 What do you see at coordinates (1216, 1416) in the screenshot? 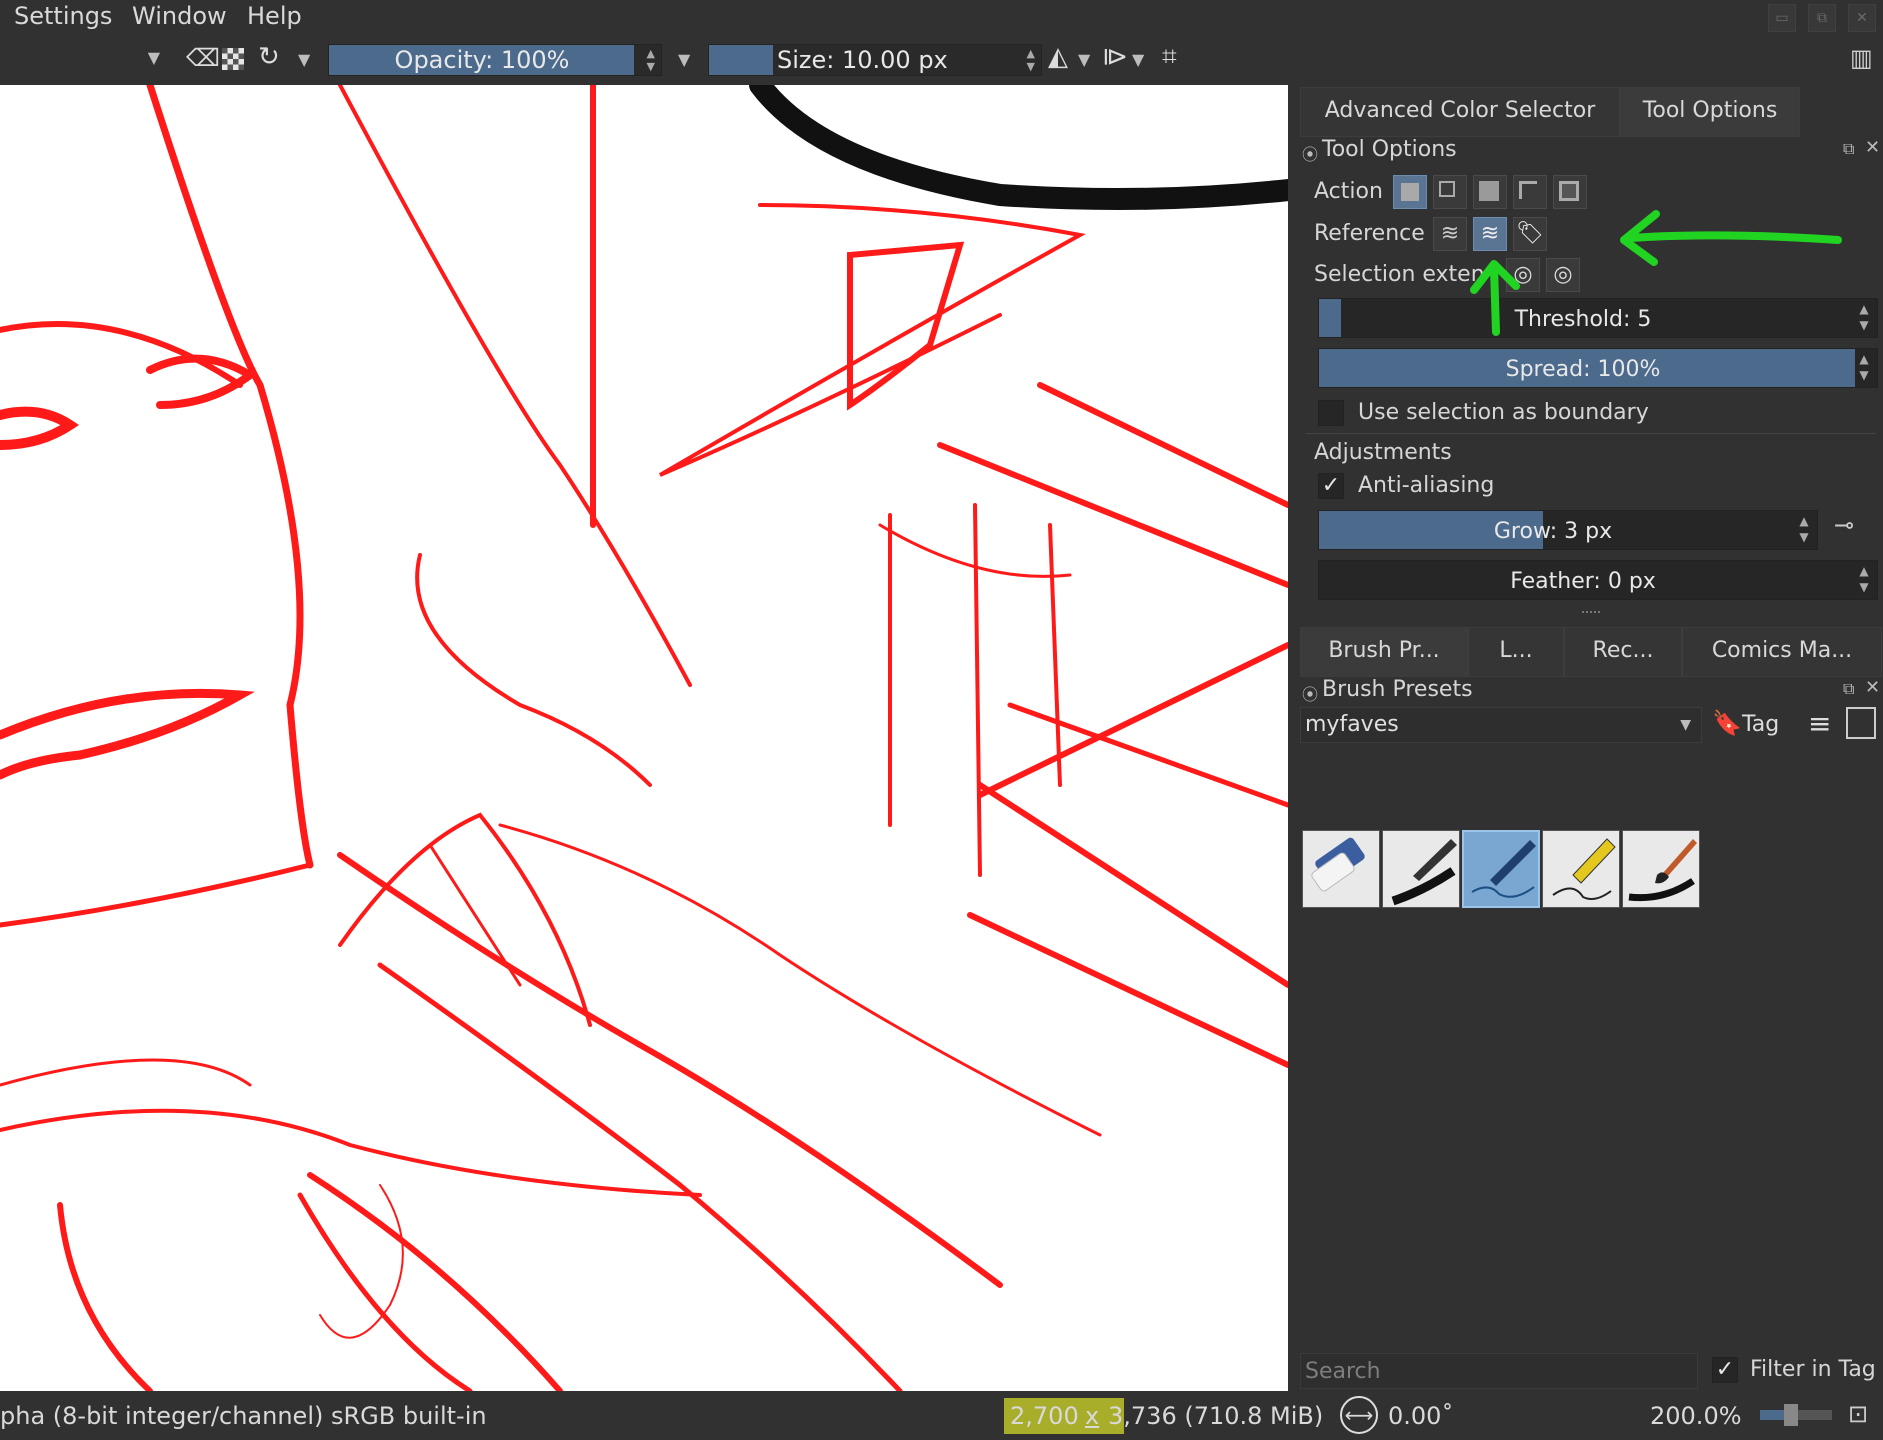
I see `image-height-size: 3,736 (710.8 MiB)` at bounding box center [1216, 1416].